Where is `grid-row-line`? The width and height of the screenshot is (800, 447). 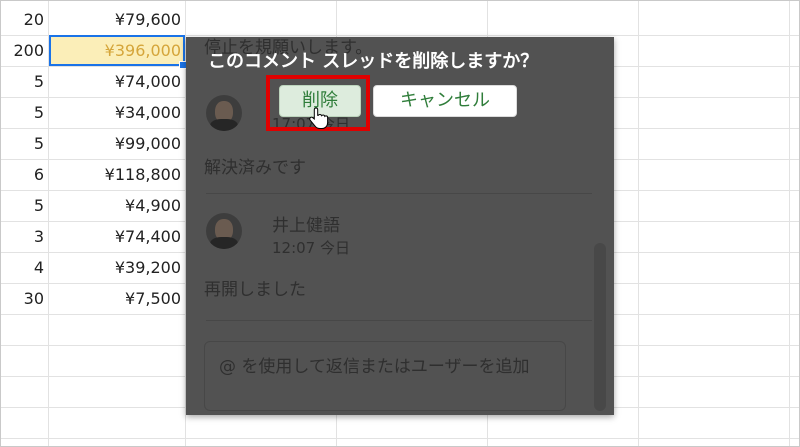
grid-row-line is located at coordinates (400, 438).